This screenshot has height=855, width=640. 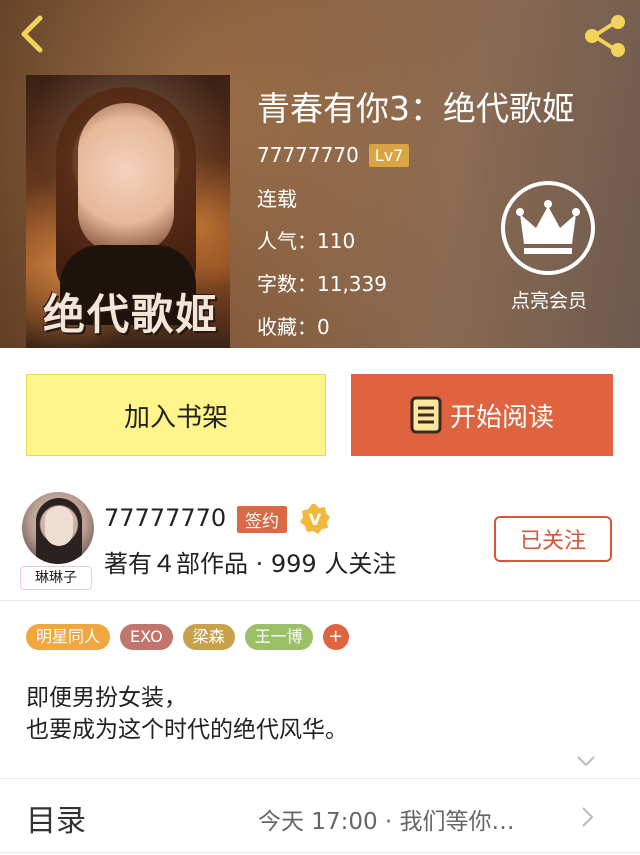 What do you see at coordinates (106, 698) in the screenshot?
I see `description-line: 即便男扮女装，` at bounding box center [106, 698].